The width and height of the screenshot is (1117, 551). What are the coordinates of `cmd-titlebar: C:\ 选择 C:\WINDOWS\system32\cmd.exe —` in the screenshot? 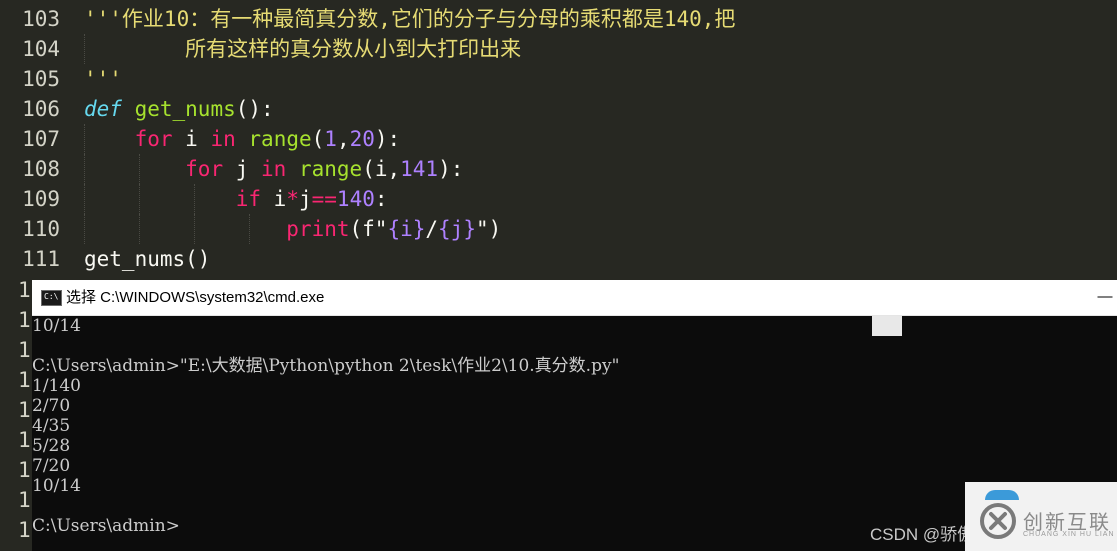 It's located at (574, 298).